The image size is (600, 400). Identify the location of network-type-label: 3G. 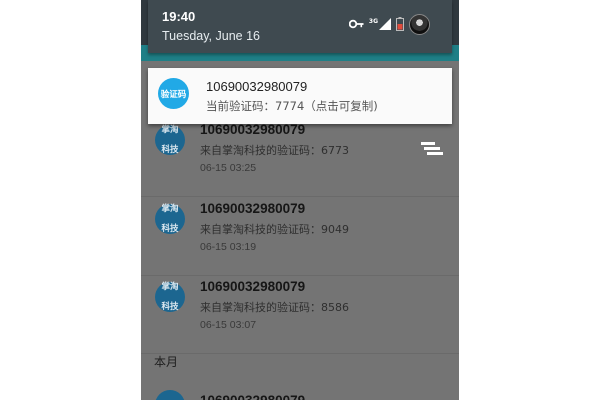
(373, 21).